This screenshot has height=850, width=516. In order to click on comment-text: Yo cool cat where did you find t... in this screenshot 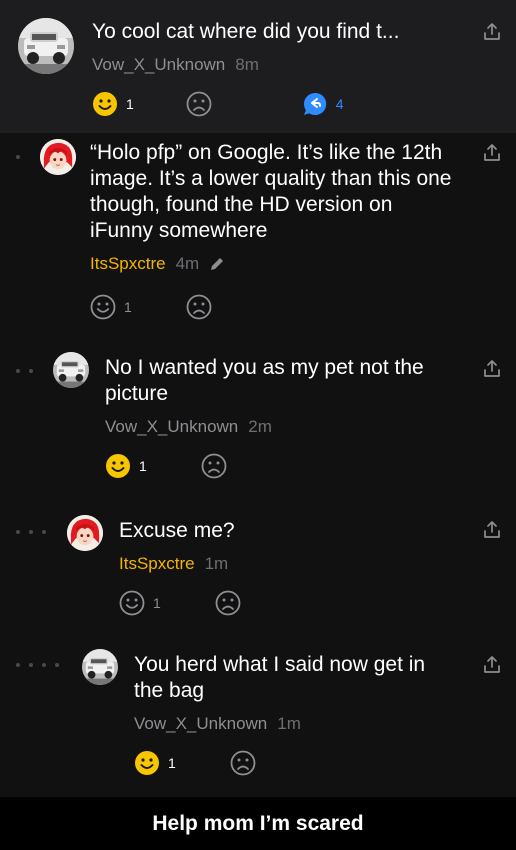, I will do `click(246, 31)`.